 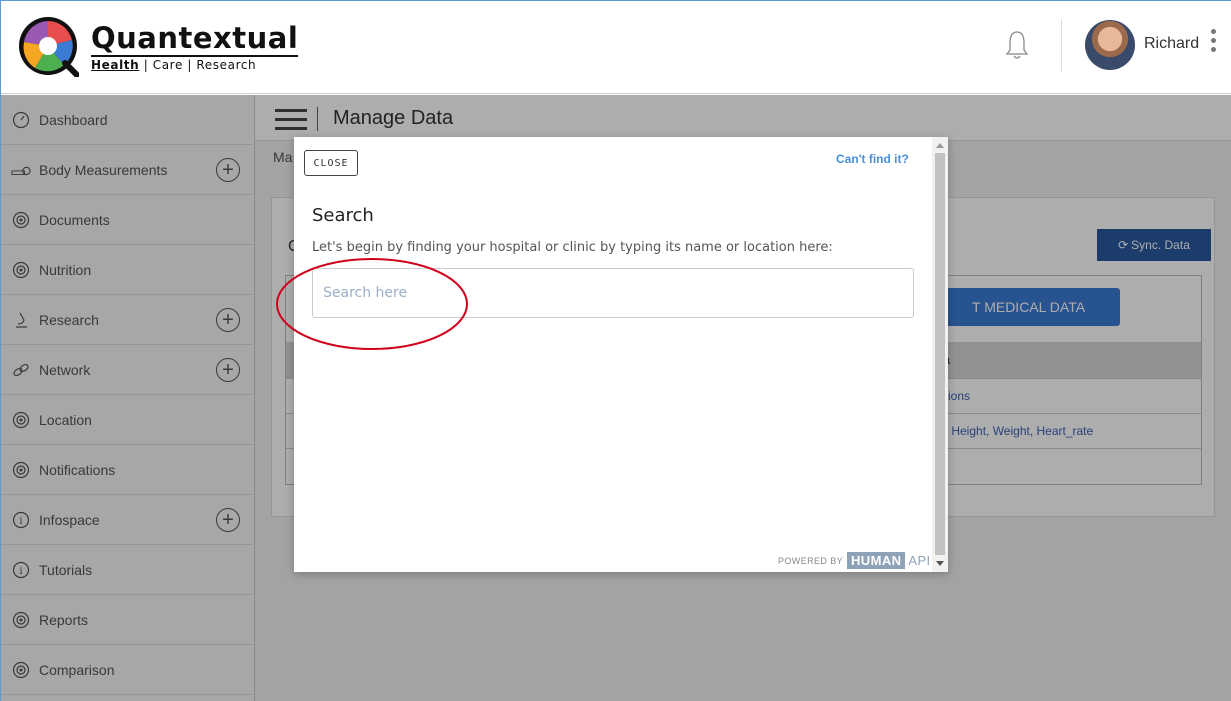 What do you see at coordinates (198, 65) in the screenshot?
I see `brand-tag-rest: | Care | Research` at bounding box center [198, 65].